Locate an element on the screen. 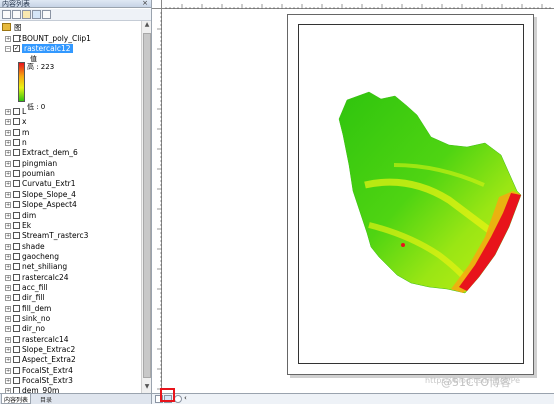 Image resolution: width=554 pixels, height=404 pixels. scrollbar-thumb is located at coordinates (147, 205).